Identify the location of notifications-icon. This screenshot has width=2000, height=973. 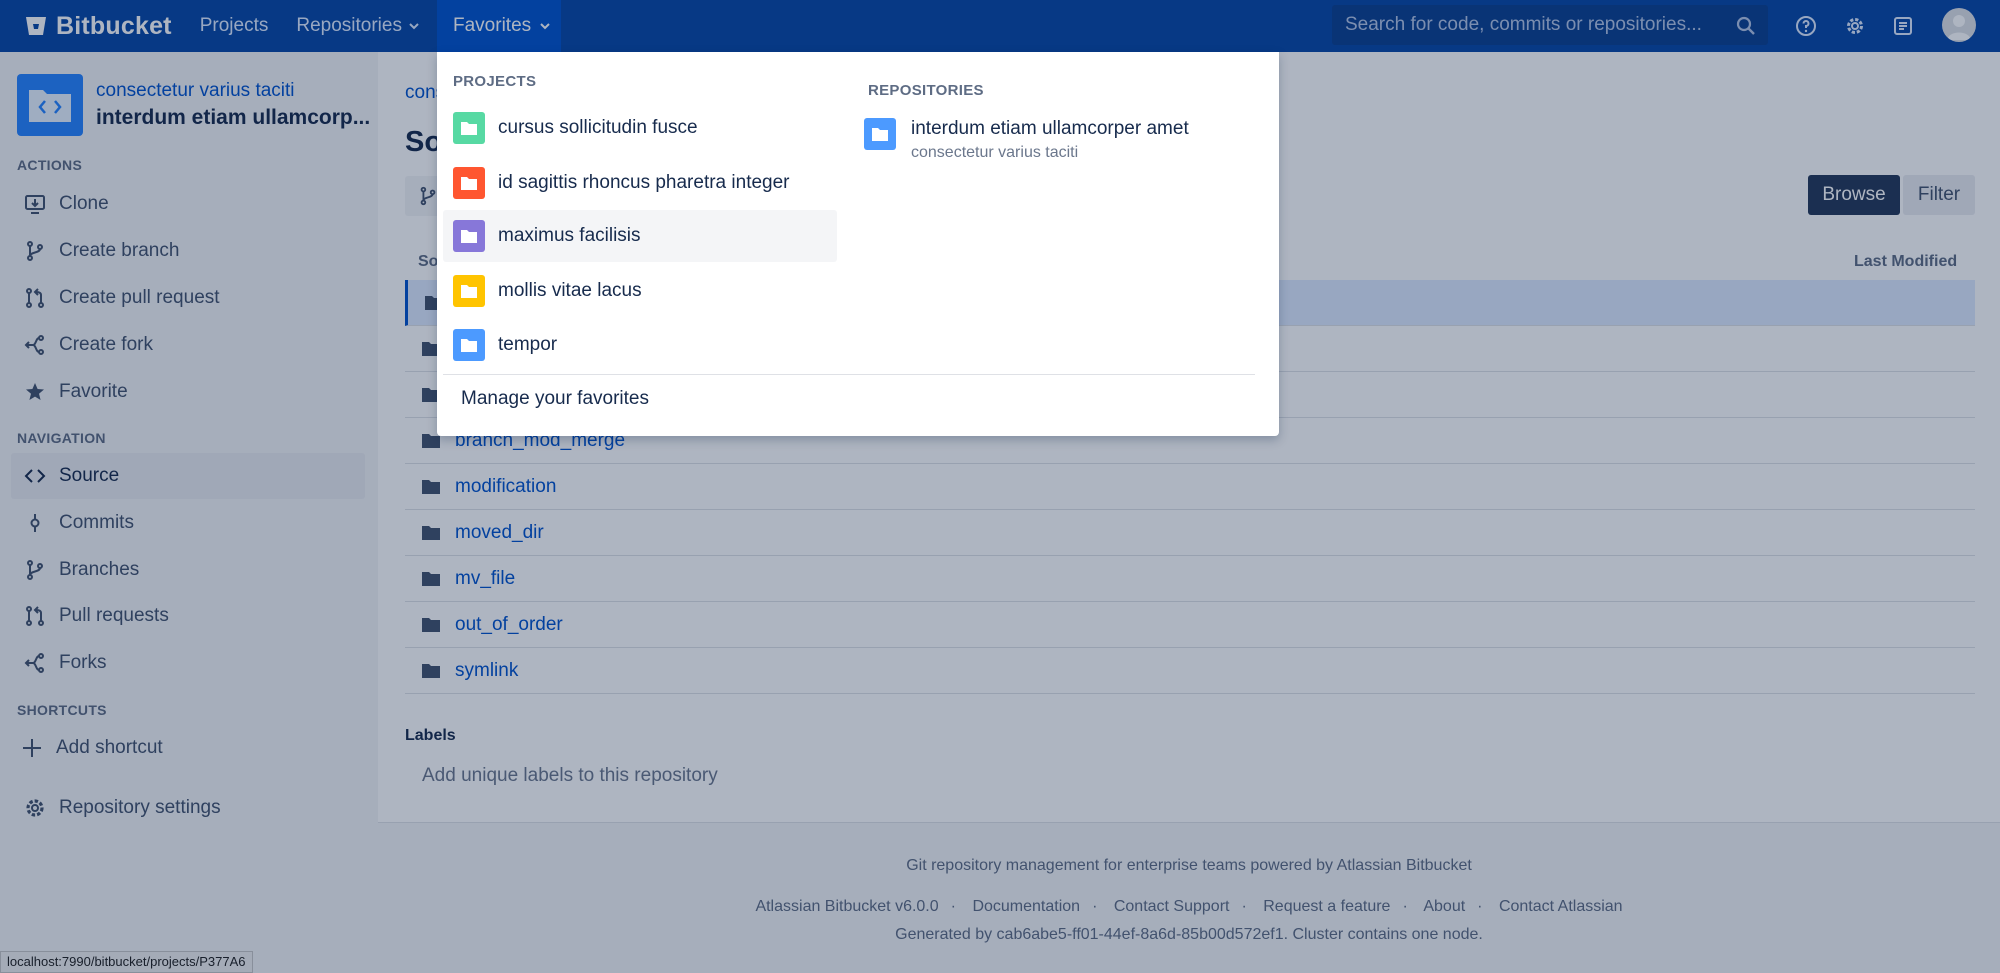
(1903, 26).